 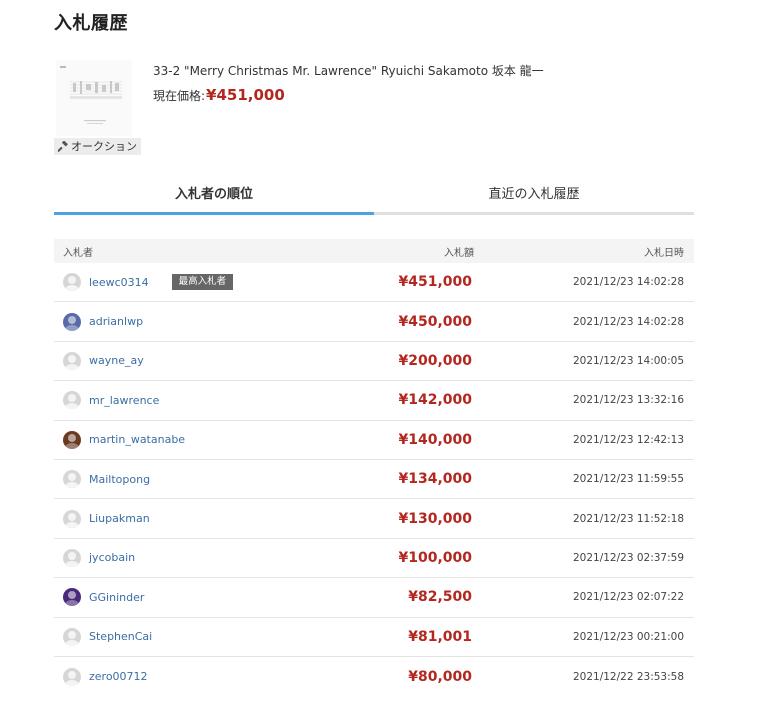 I want to click on table-row: mr_lawrence ¥142,000 2021/12/23 13:32:16, so click(x=374, y=401).